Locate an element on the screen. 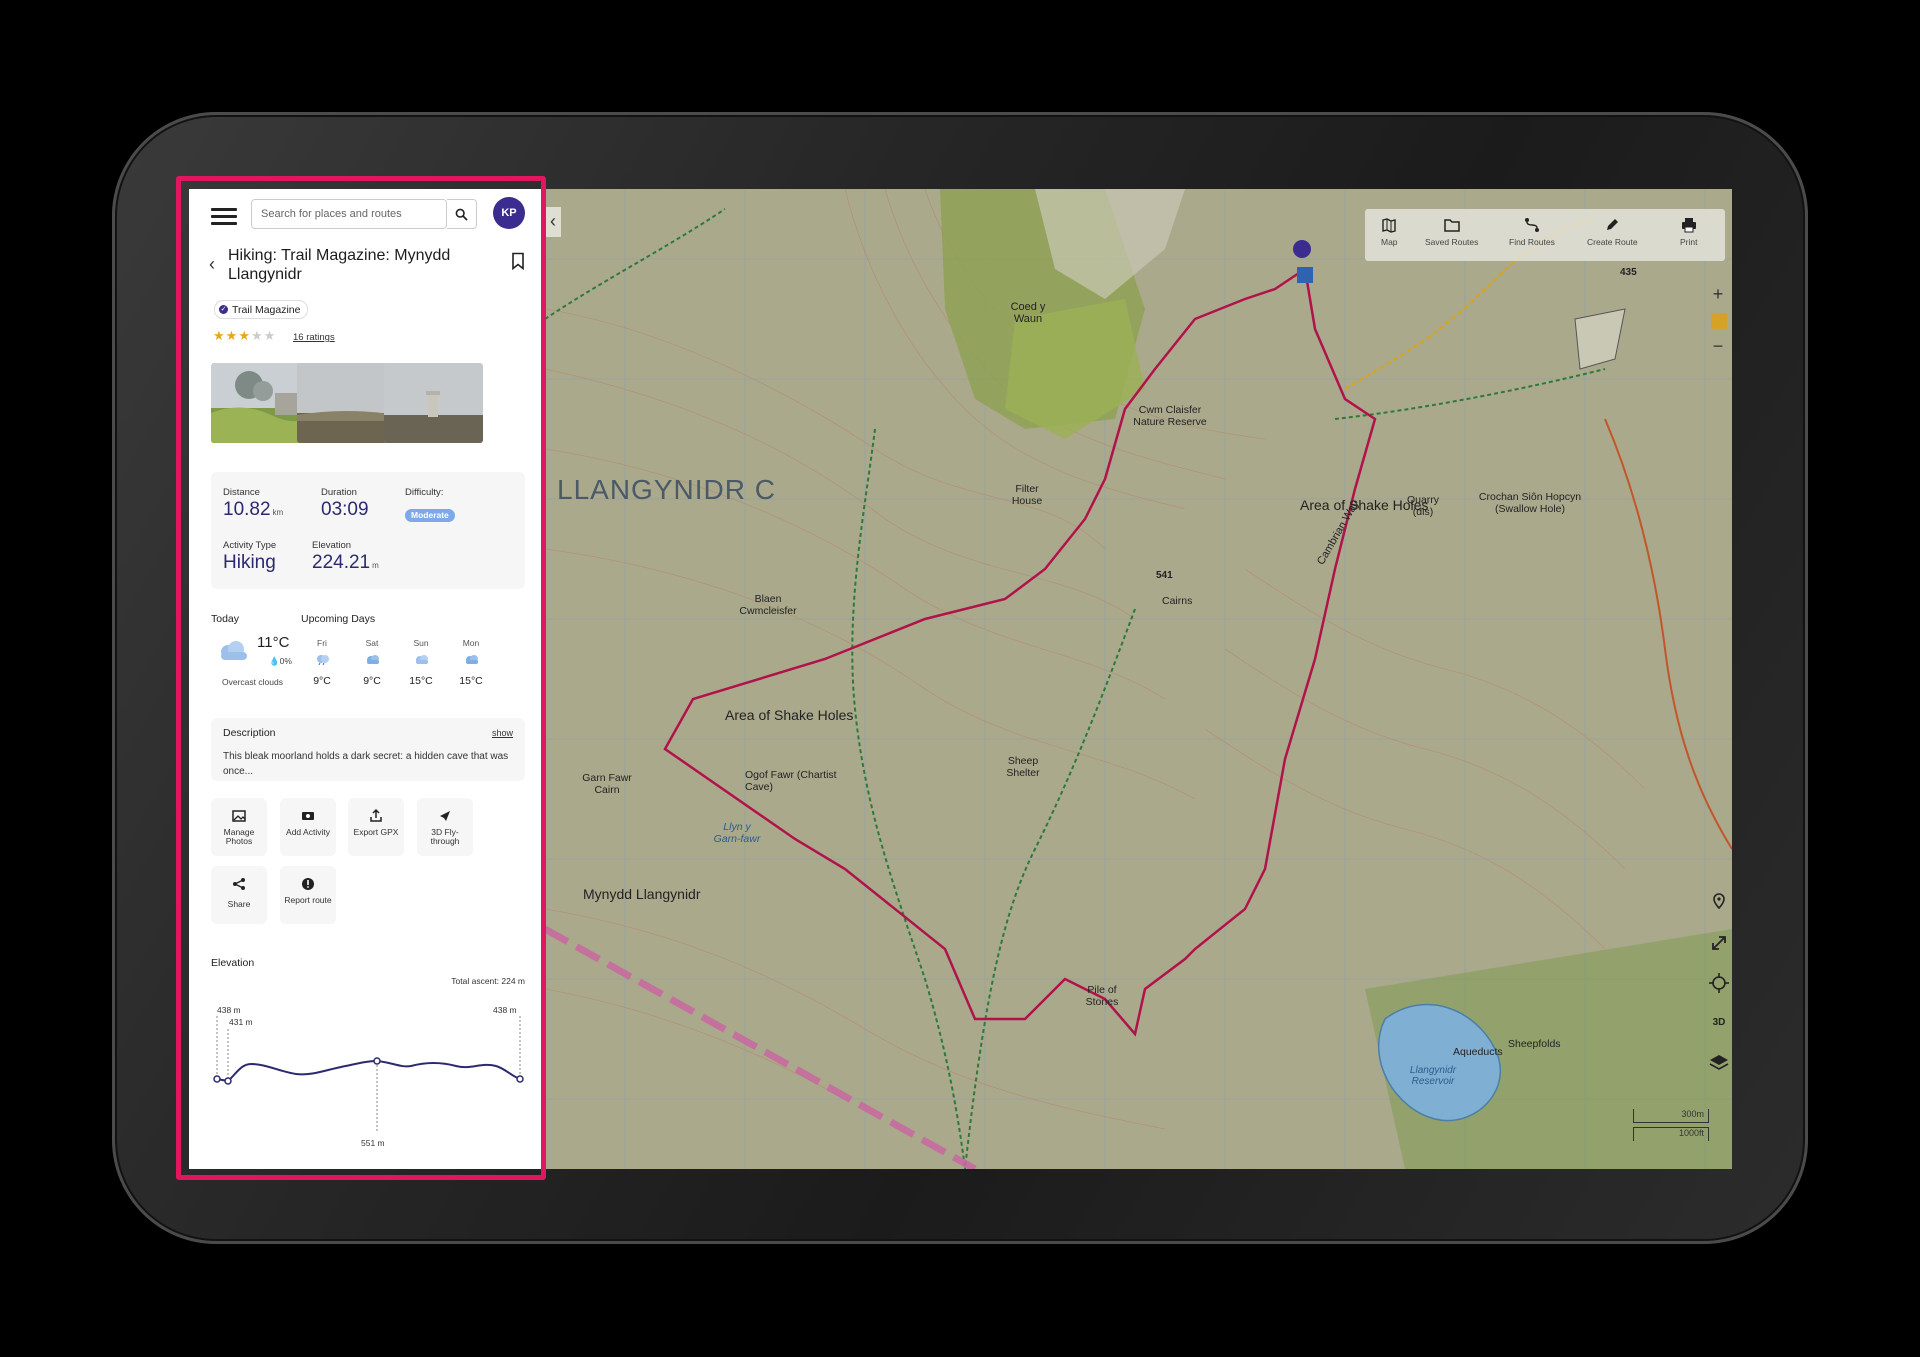 This screenshot has height=1357, width=1920. report-route-button: Report route is located at coordinates (308, 895).